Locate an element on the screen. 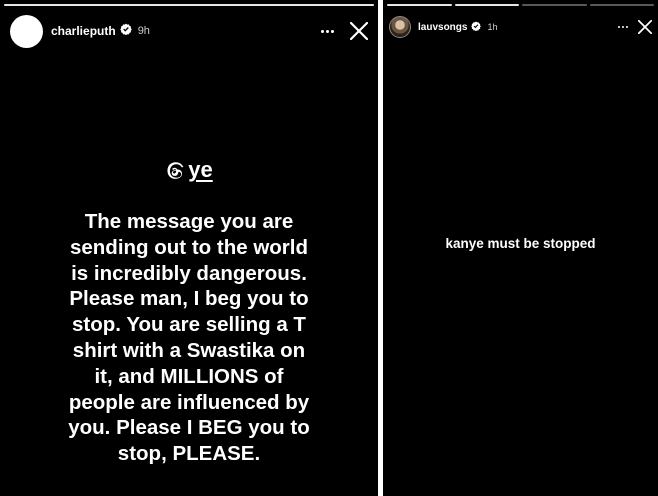  story-header: lauvsongs 1h is located at coordinates (520, 27).